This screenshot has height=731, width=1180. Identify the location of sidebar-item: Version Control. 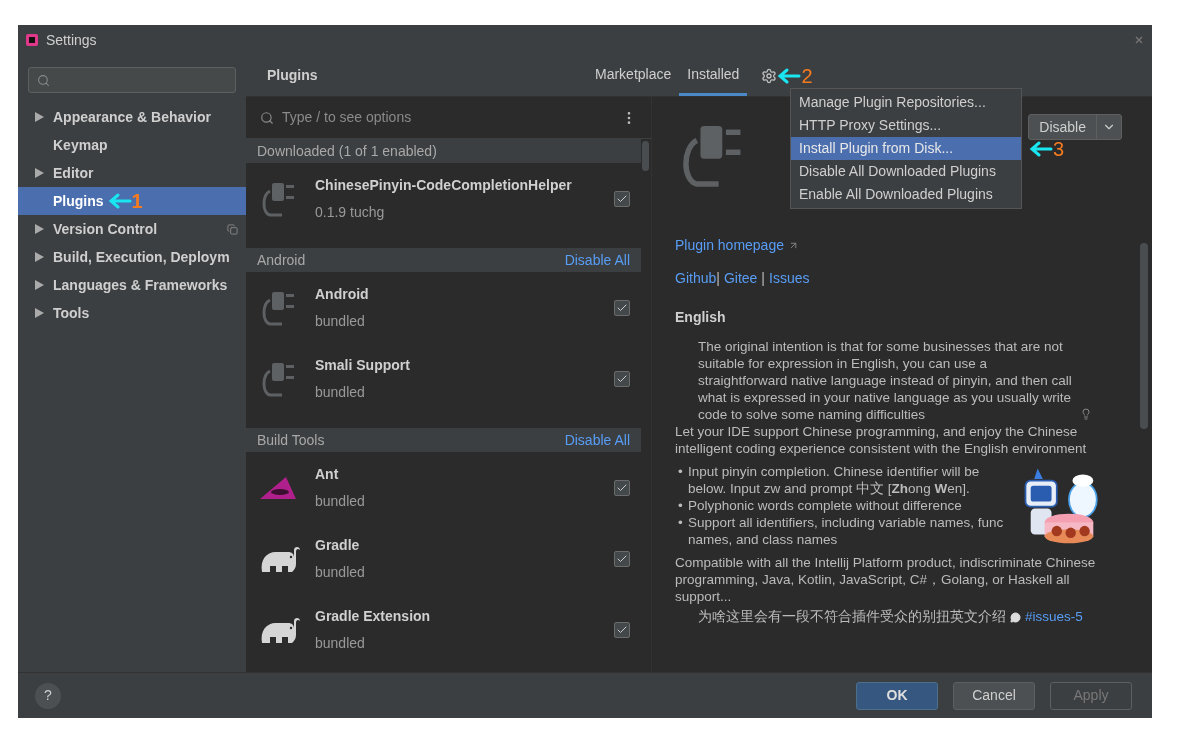
(132, 229).